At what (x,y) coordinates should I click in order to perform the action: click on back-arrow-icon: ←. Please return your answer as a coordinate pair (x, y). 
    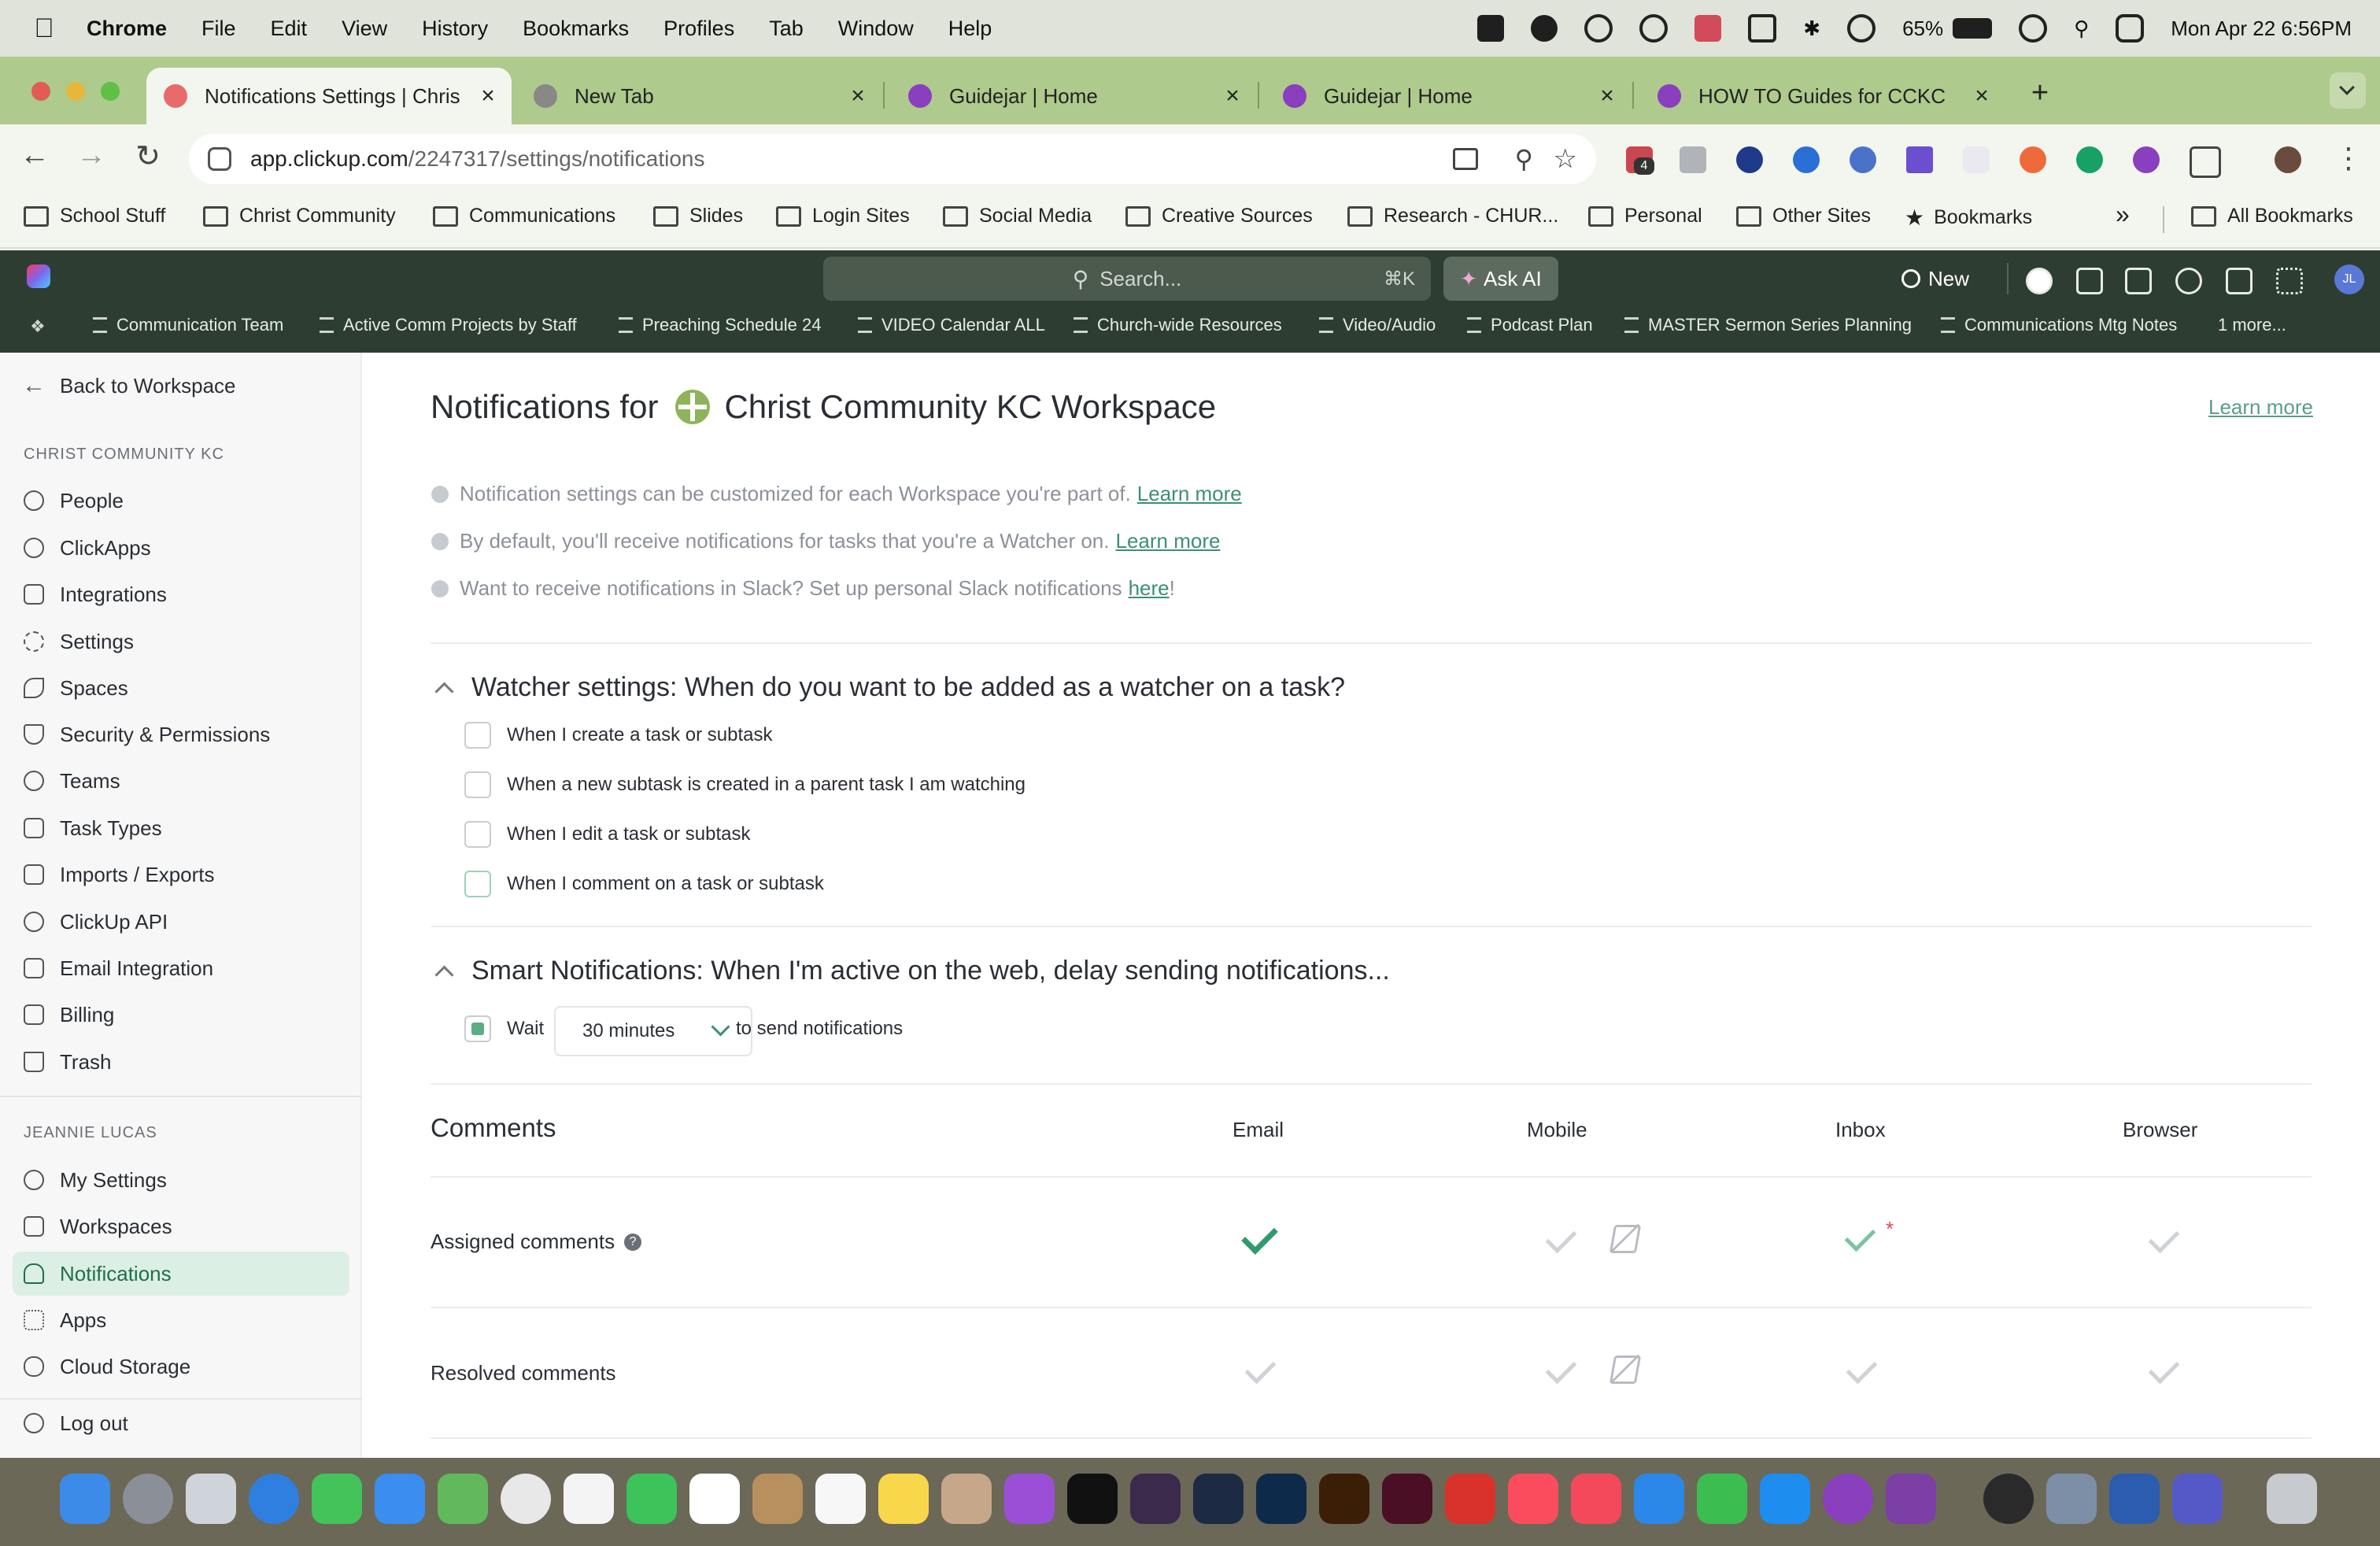
    Looking at the image, I should click on (34, 155).